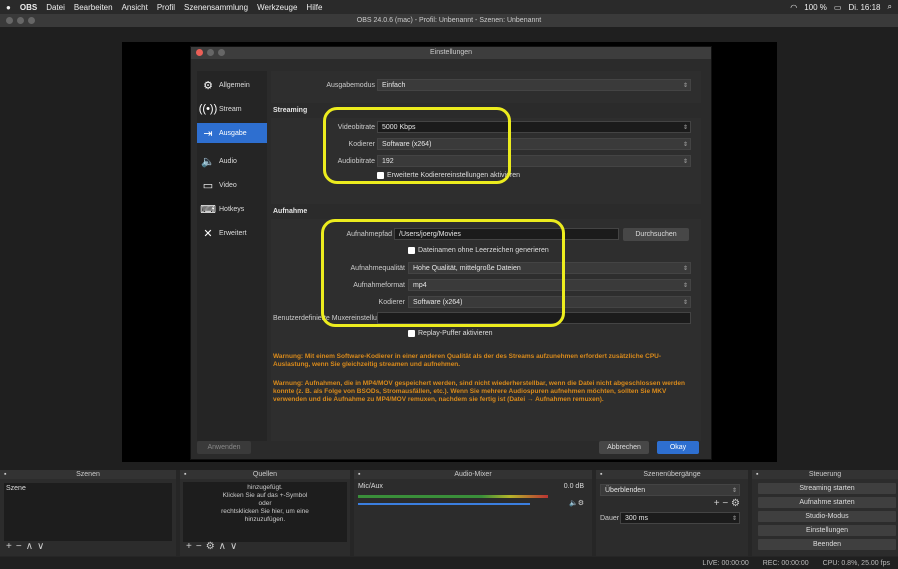 The height and width of the screenshot is (569, 898). I want to click on menu-bearbeiten: Bearbeiten, so click(93, 7).